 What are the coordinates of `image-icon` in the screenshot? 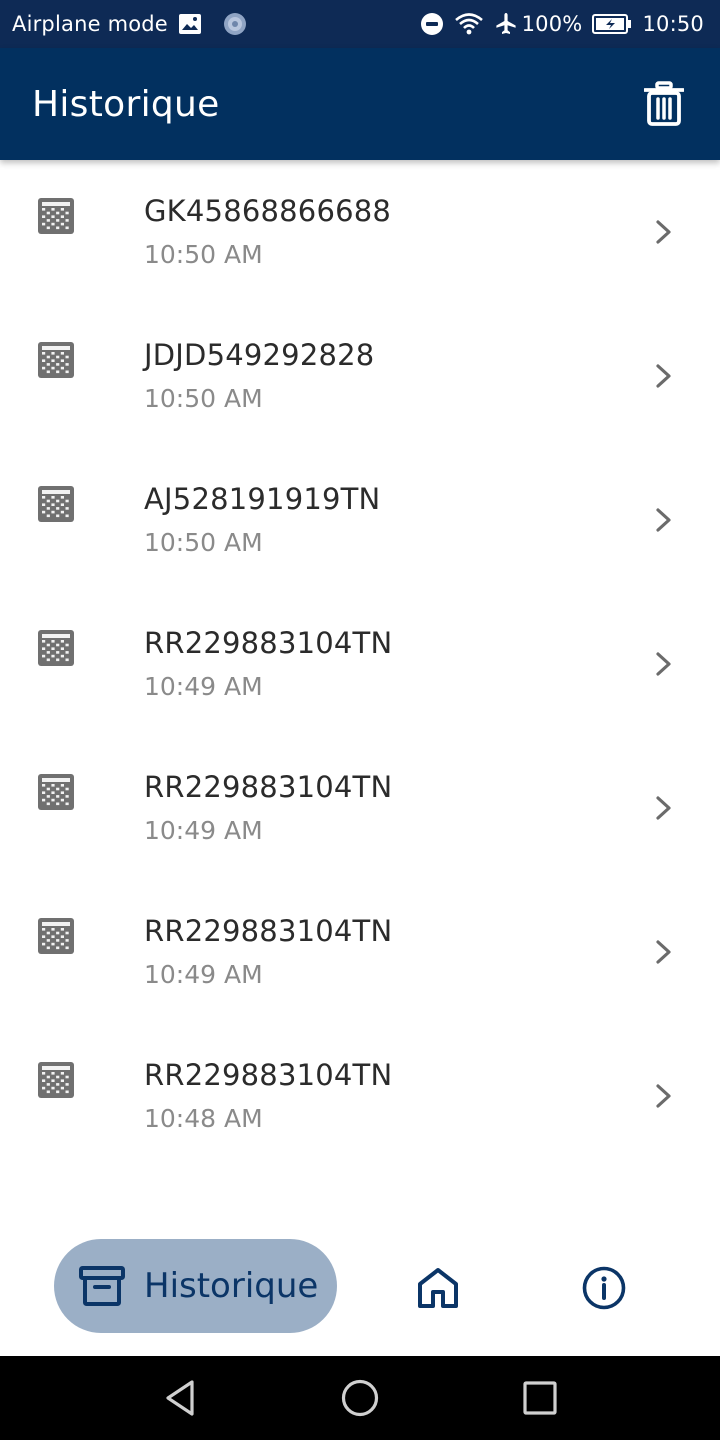 It's located at (190, 24).